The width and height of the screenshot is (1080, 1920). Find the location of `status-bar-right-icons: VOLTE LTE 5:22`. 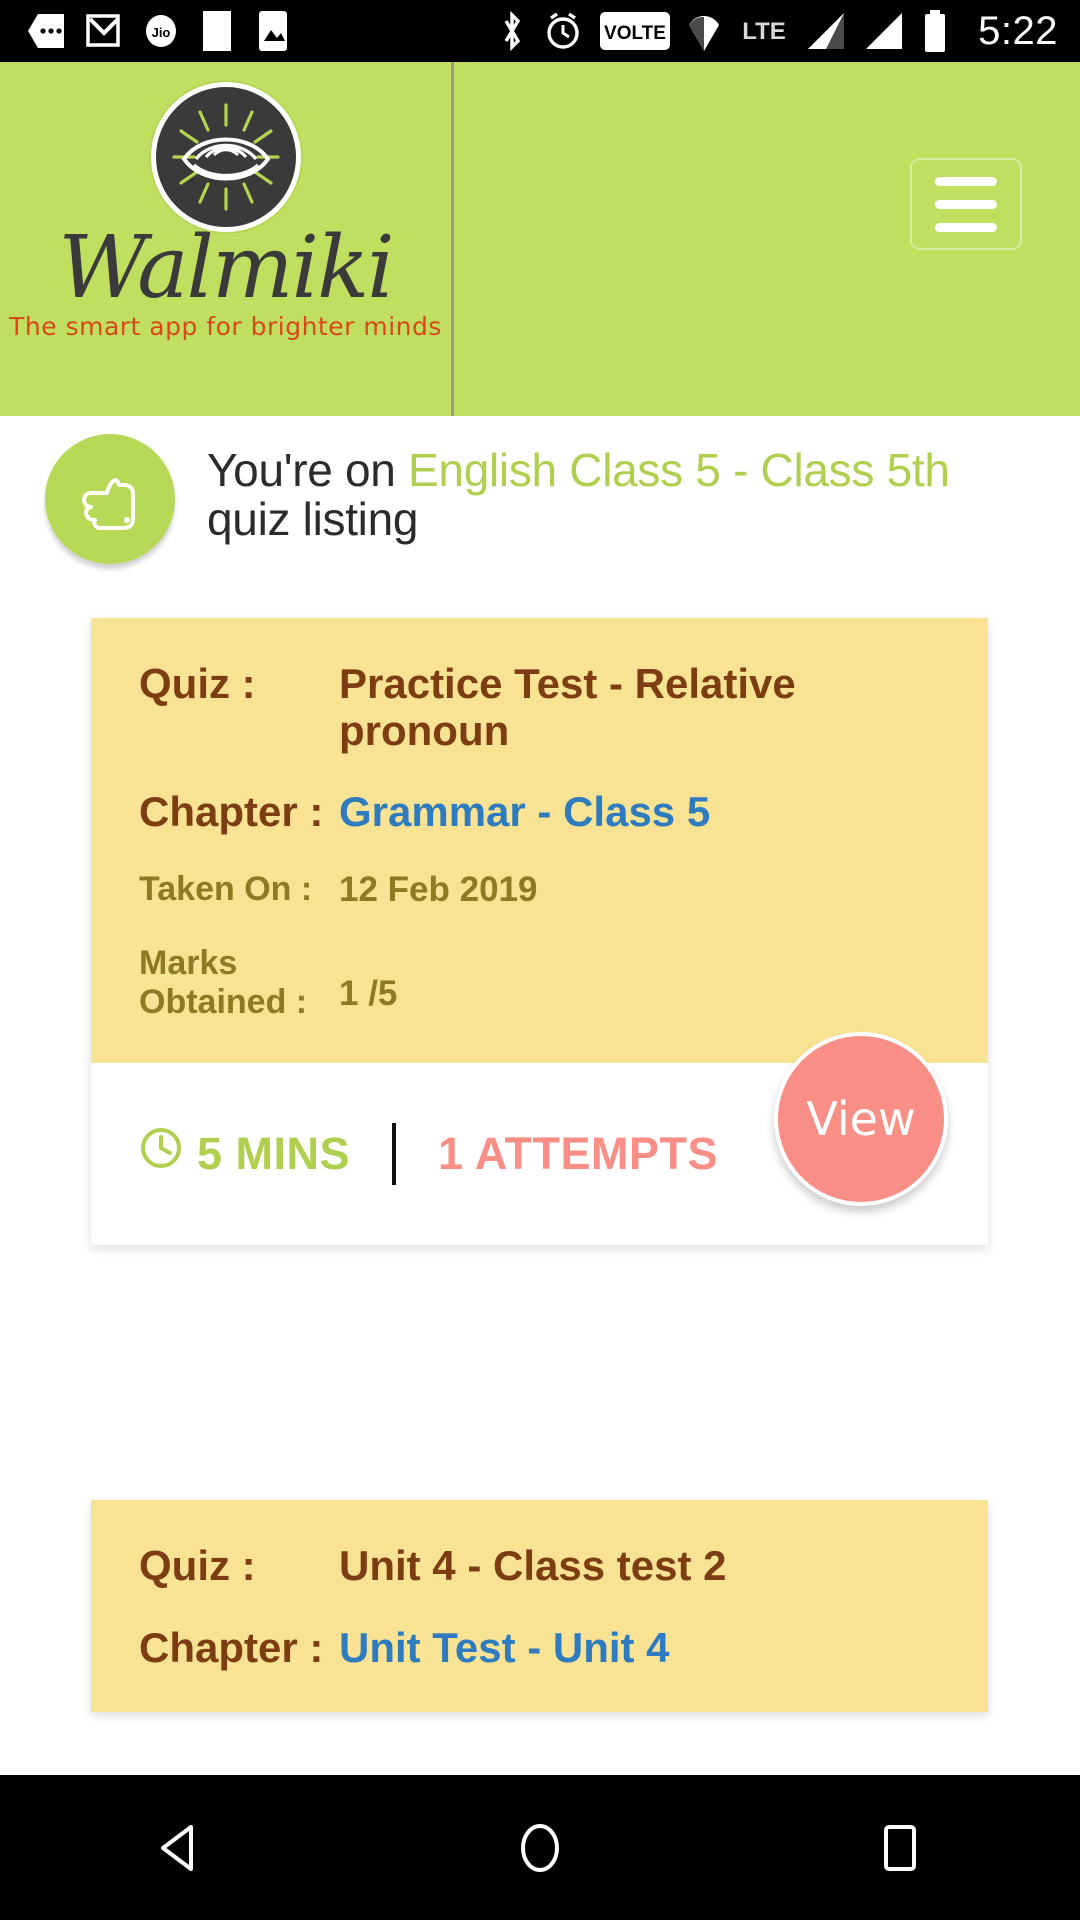

status-bar-right-icons: VOLTE LTE 5:22 is located at coordinates (778, 31).